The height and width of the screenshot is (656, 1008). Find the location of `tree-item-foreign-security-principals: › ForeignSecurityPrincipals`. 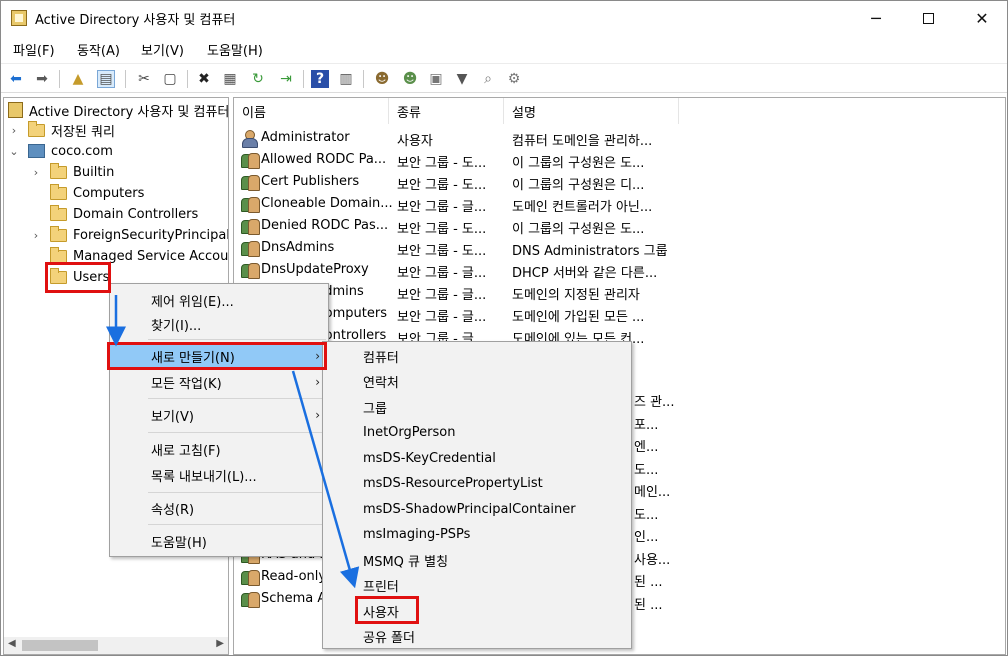

tree-item-foreign-security-principals: › ForeignSecurityPrincipals is located at coordinates (129, 235).